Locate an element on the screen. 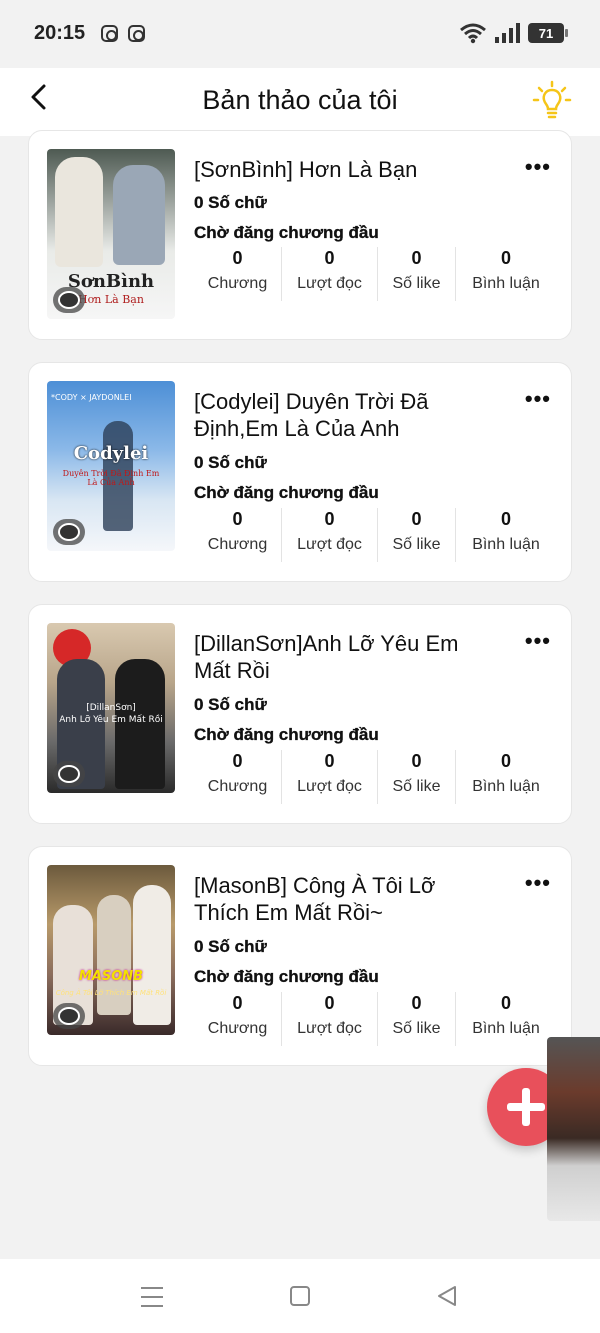 This screenshot has width=600, height=1333. battery-icon: 71 is located at coordinates (548, 33).